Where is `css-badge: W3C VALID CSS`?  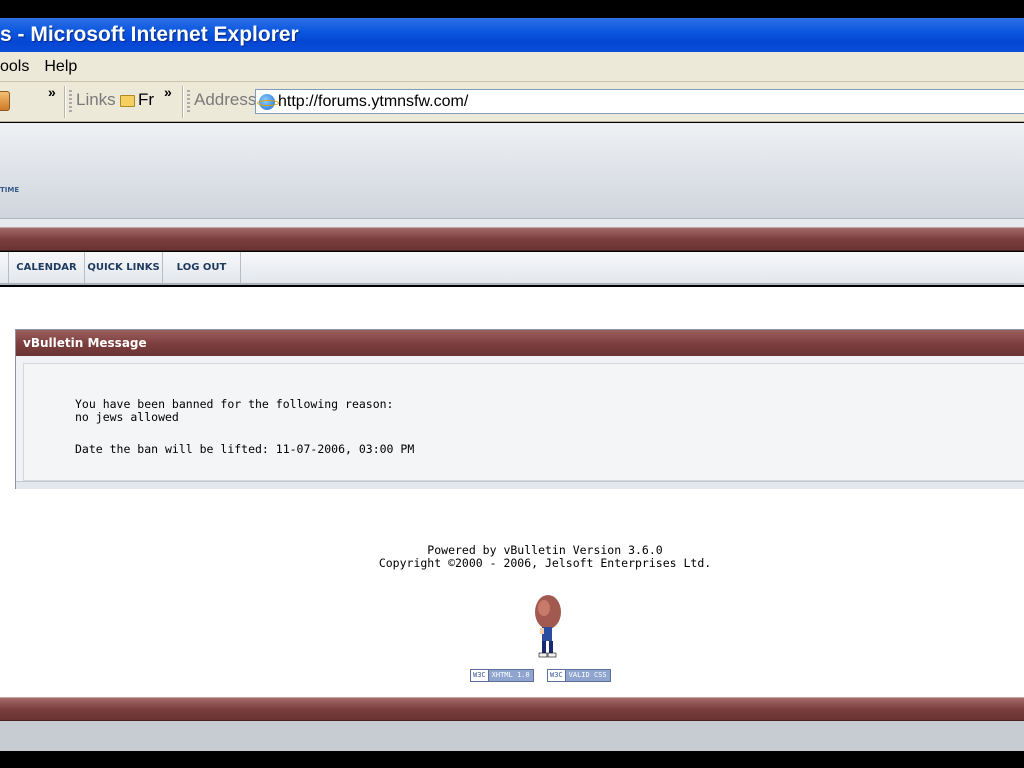 css-badge: W3C VALID CSS is located at coordinates (579, 675).